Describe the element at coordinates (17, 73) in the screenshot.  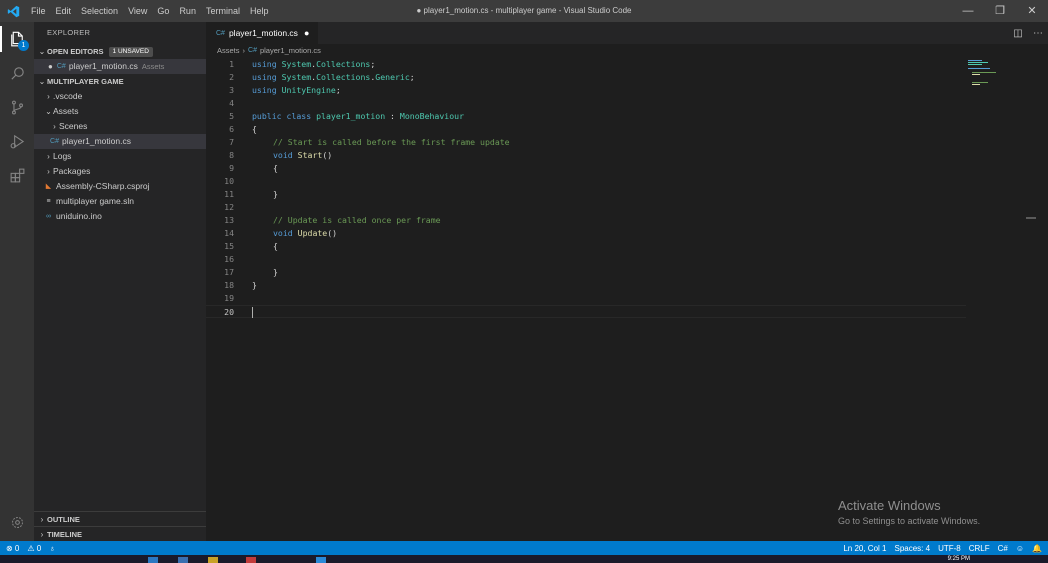
I see `activity-search` at that location.